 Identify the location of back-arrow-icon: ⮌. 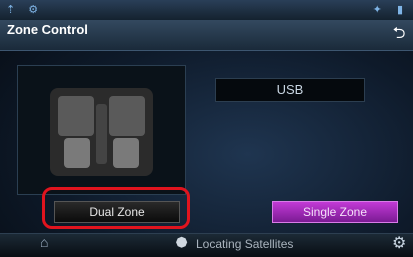
(399, 34).